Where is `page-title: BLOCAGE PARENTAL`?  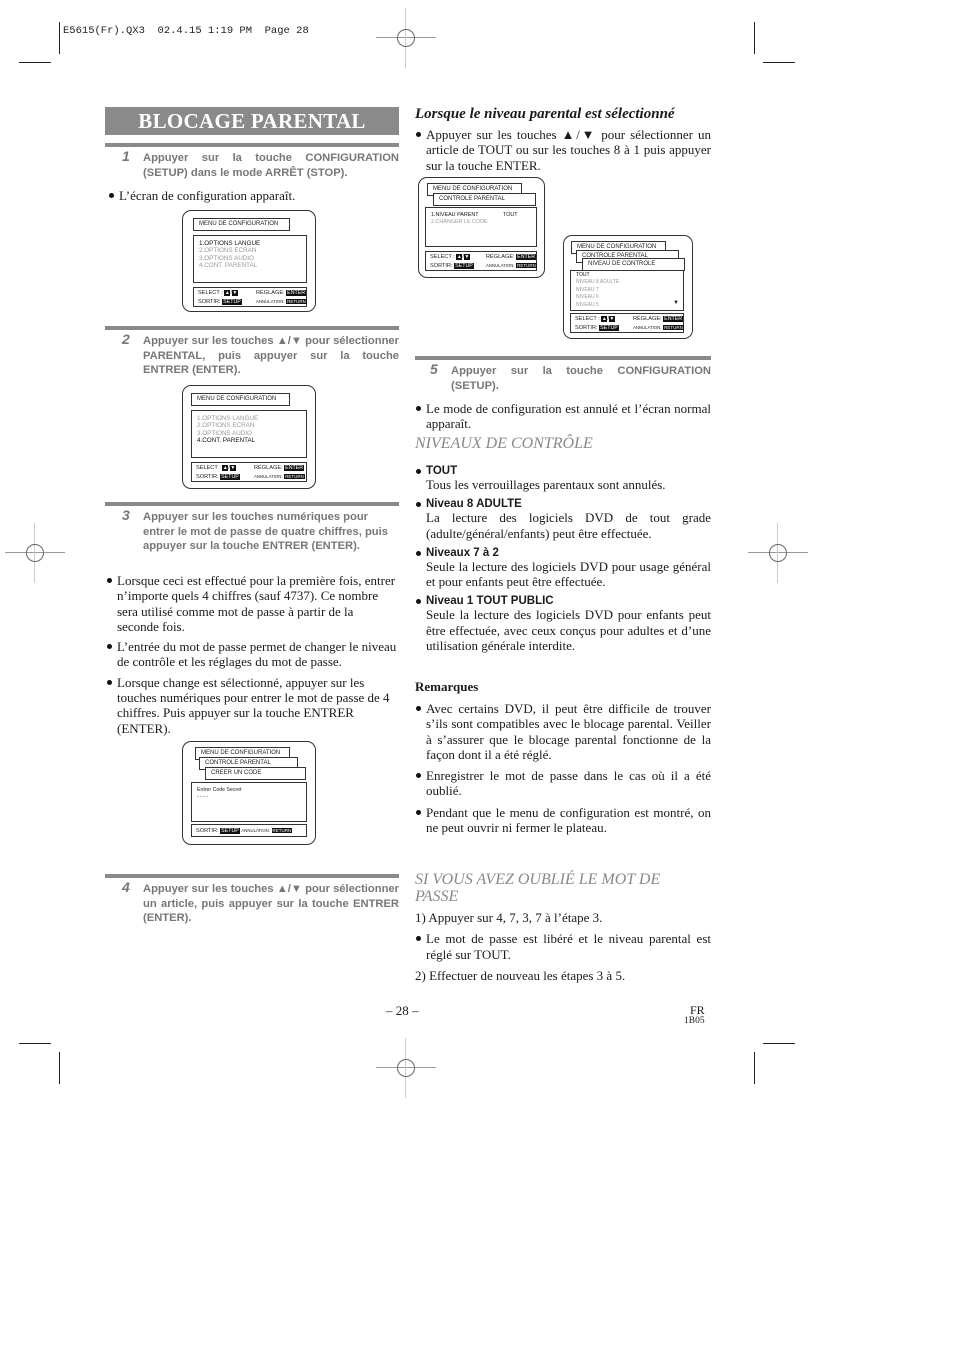 page-title: BLOCAGE PARENTAL is located at coordinates (252, 121).